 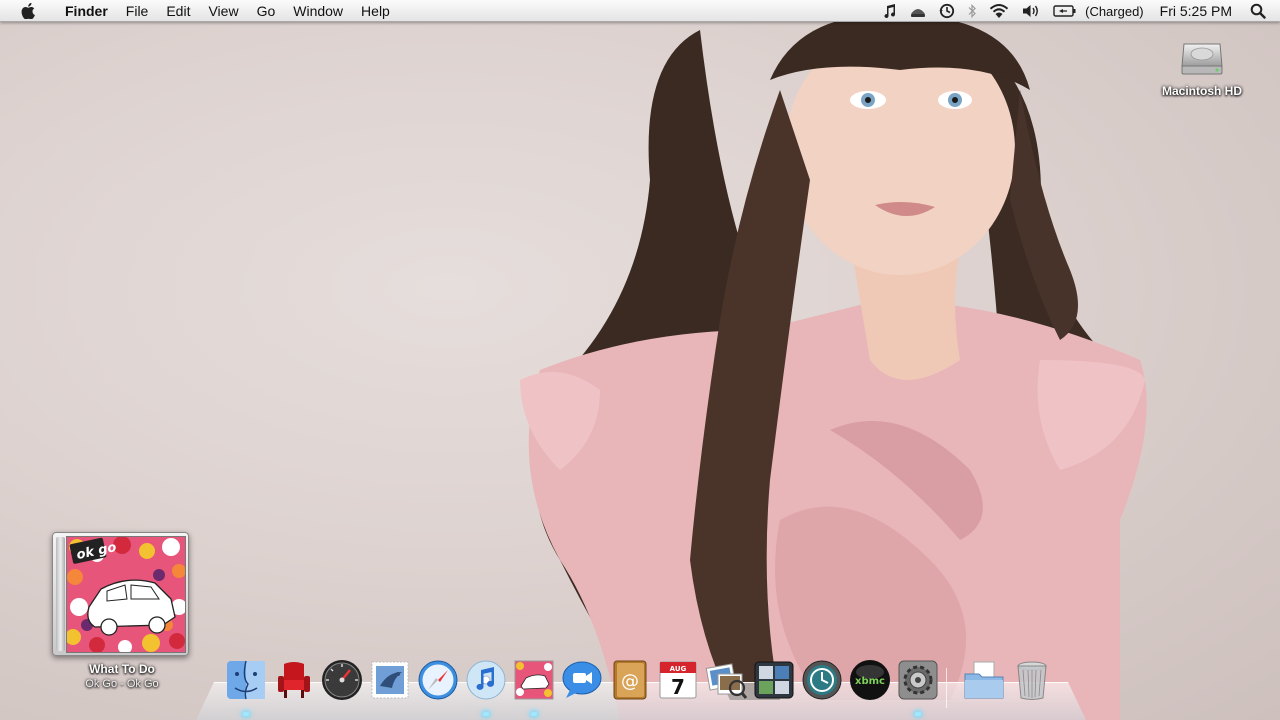 What do you see at coordinates (534, 714) in the screenshot?
I see `album-art-running-indicator` at bounding box center [534, 714].